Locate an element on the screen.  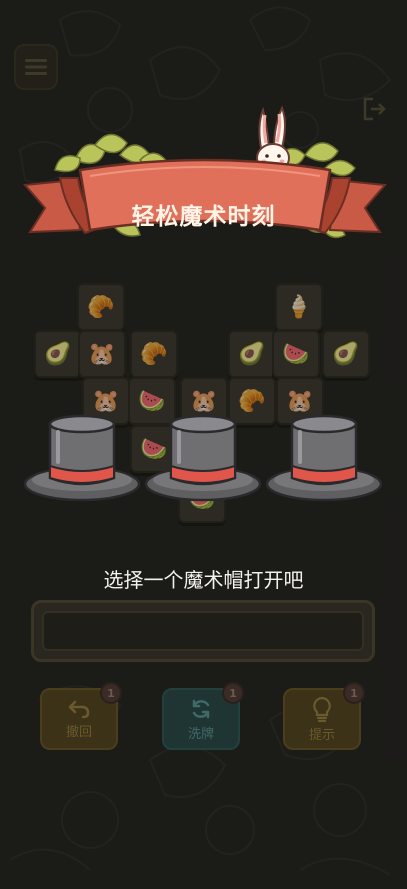
magic-hat-right is located at coordinates (324, 459).